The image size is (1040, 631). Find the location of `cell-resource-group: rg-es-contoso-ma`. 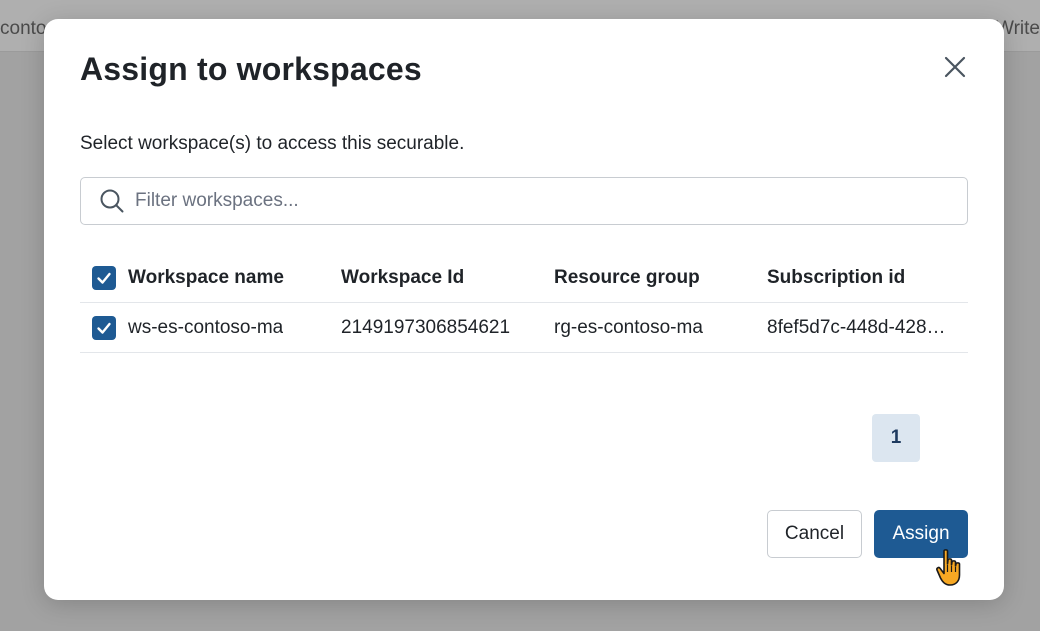

cell-resource-group: rg-es-contoso-ma is located at coordinates (628, 327).